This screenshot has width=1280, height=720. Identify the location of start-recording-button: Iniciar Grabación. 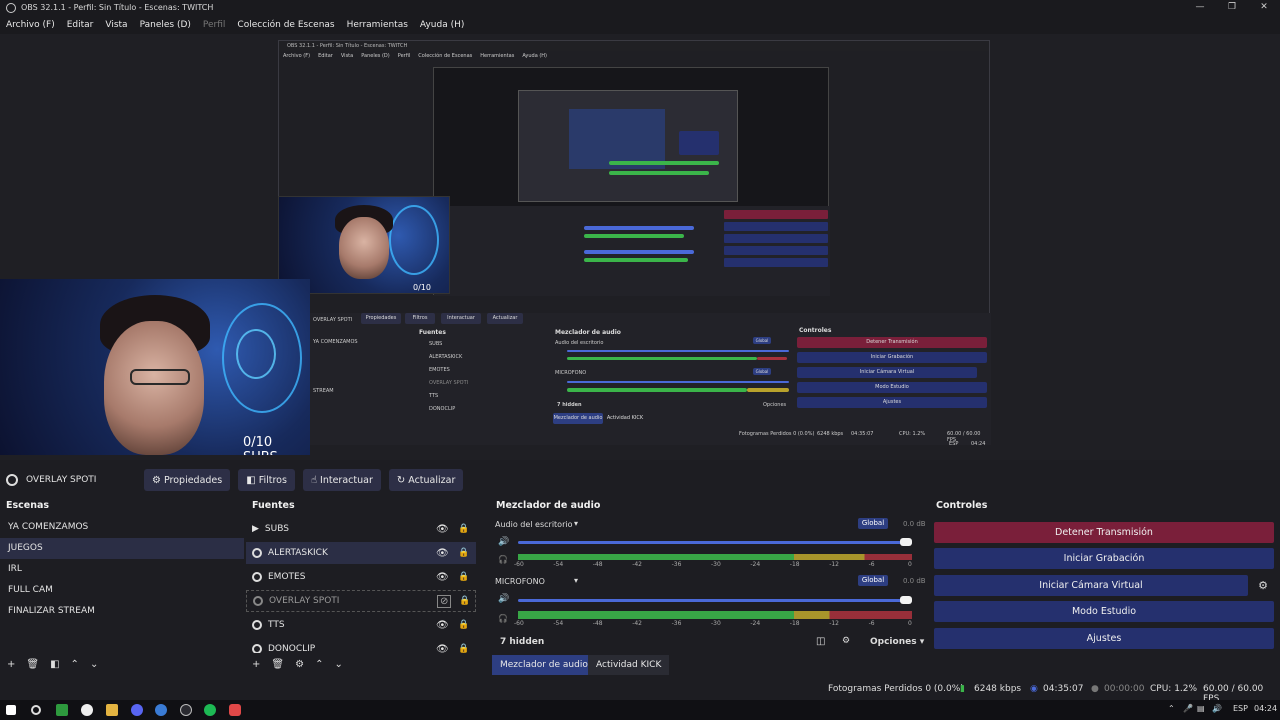
(1104, 558).